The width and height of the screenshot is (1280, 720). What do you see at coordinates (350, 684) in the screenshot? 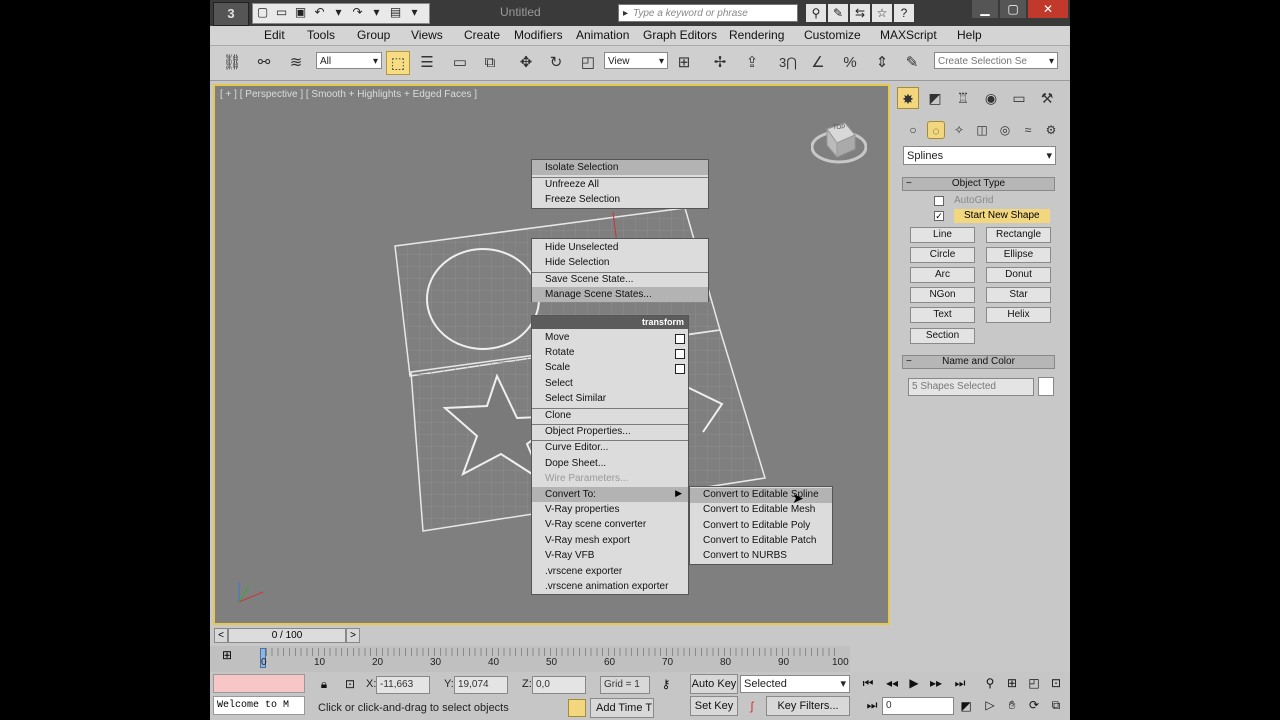
I see `absolute-mode-icon: ⊡` at bounding box center [350, 684].